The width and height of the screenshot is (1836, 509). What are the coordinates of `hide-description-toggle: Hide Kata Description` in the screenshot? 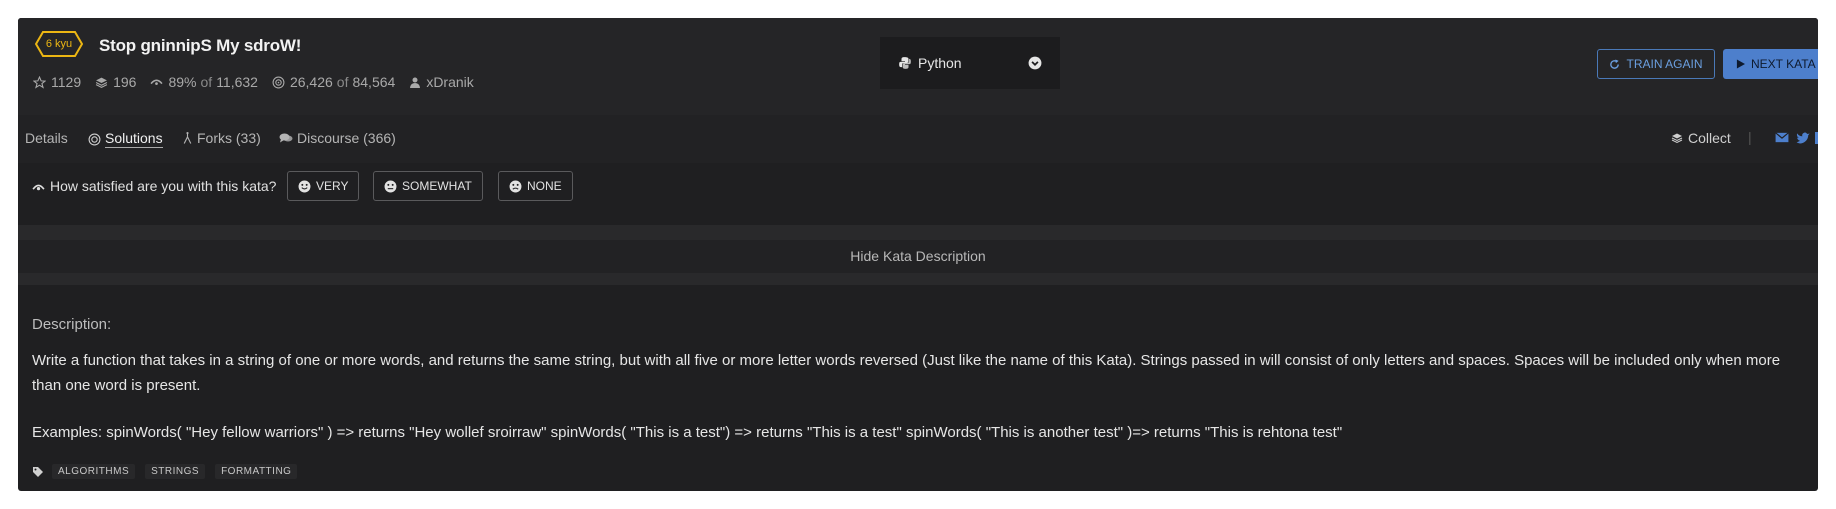 It's located at (918, 256).